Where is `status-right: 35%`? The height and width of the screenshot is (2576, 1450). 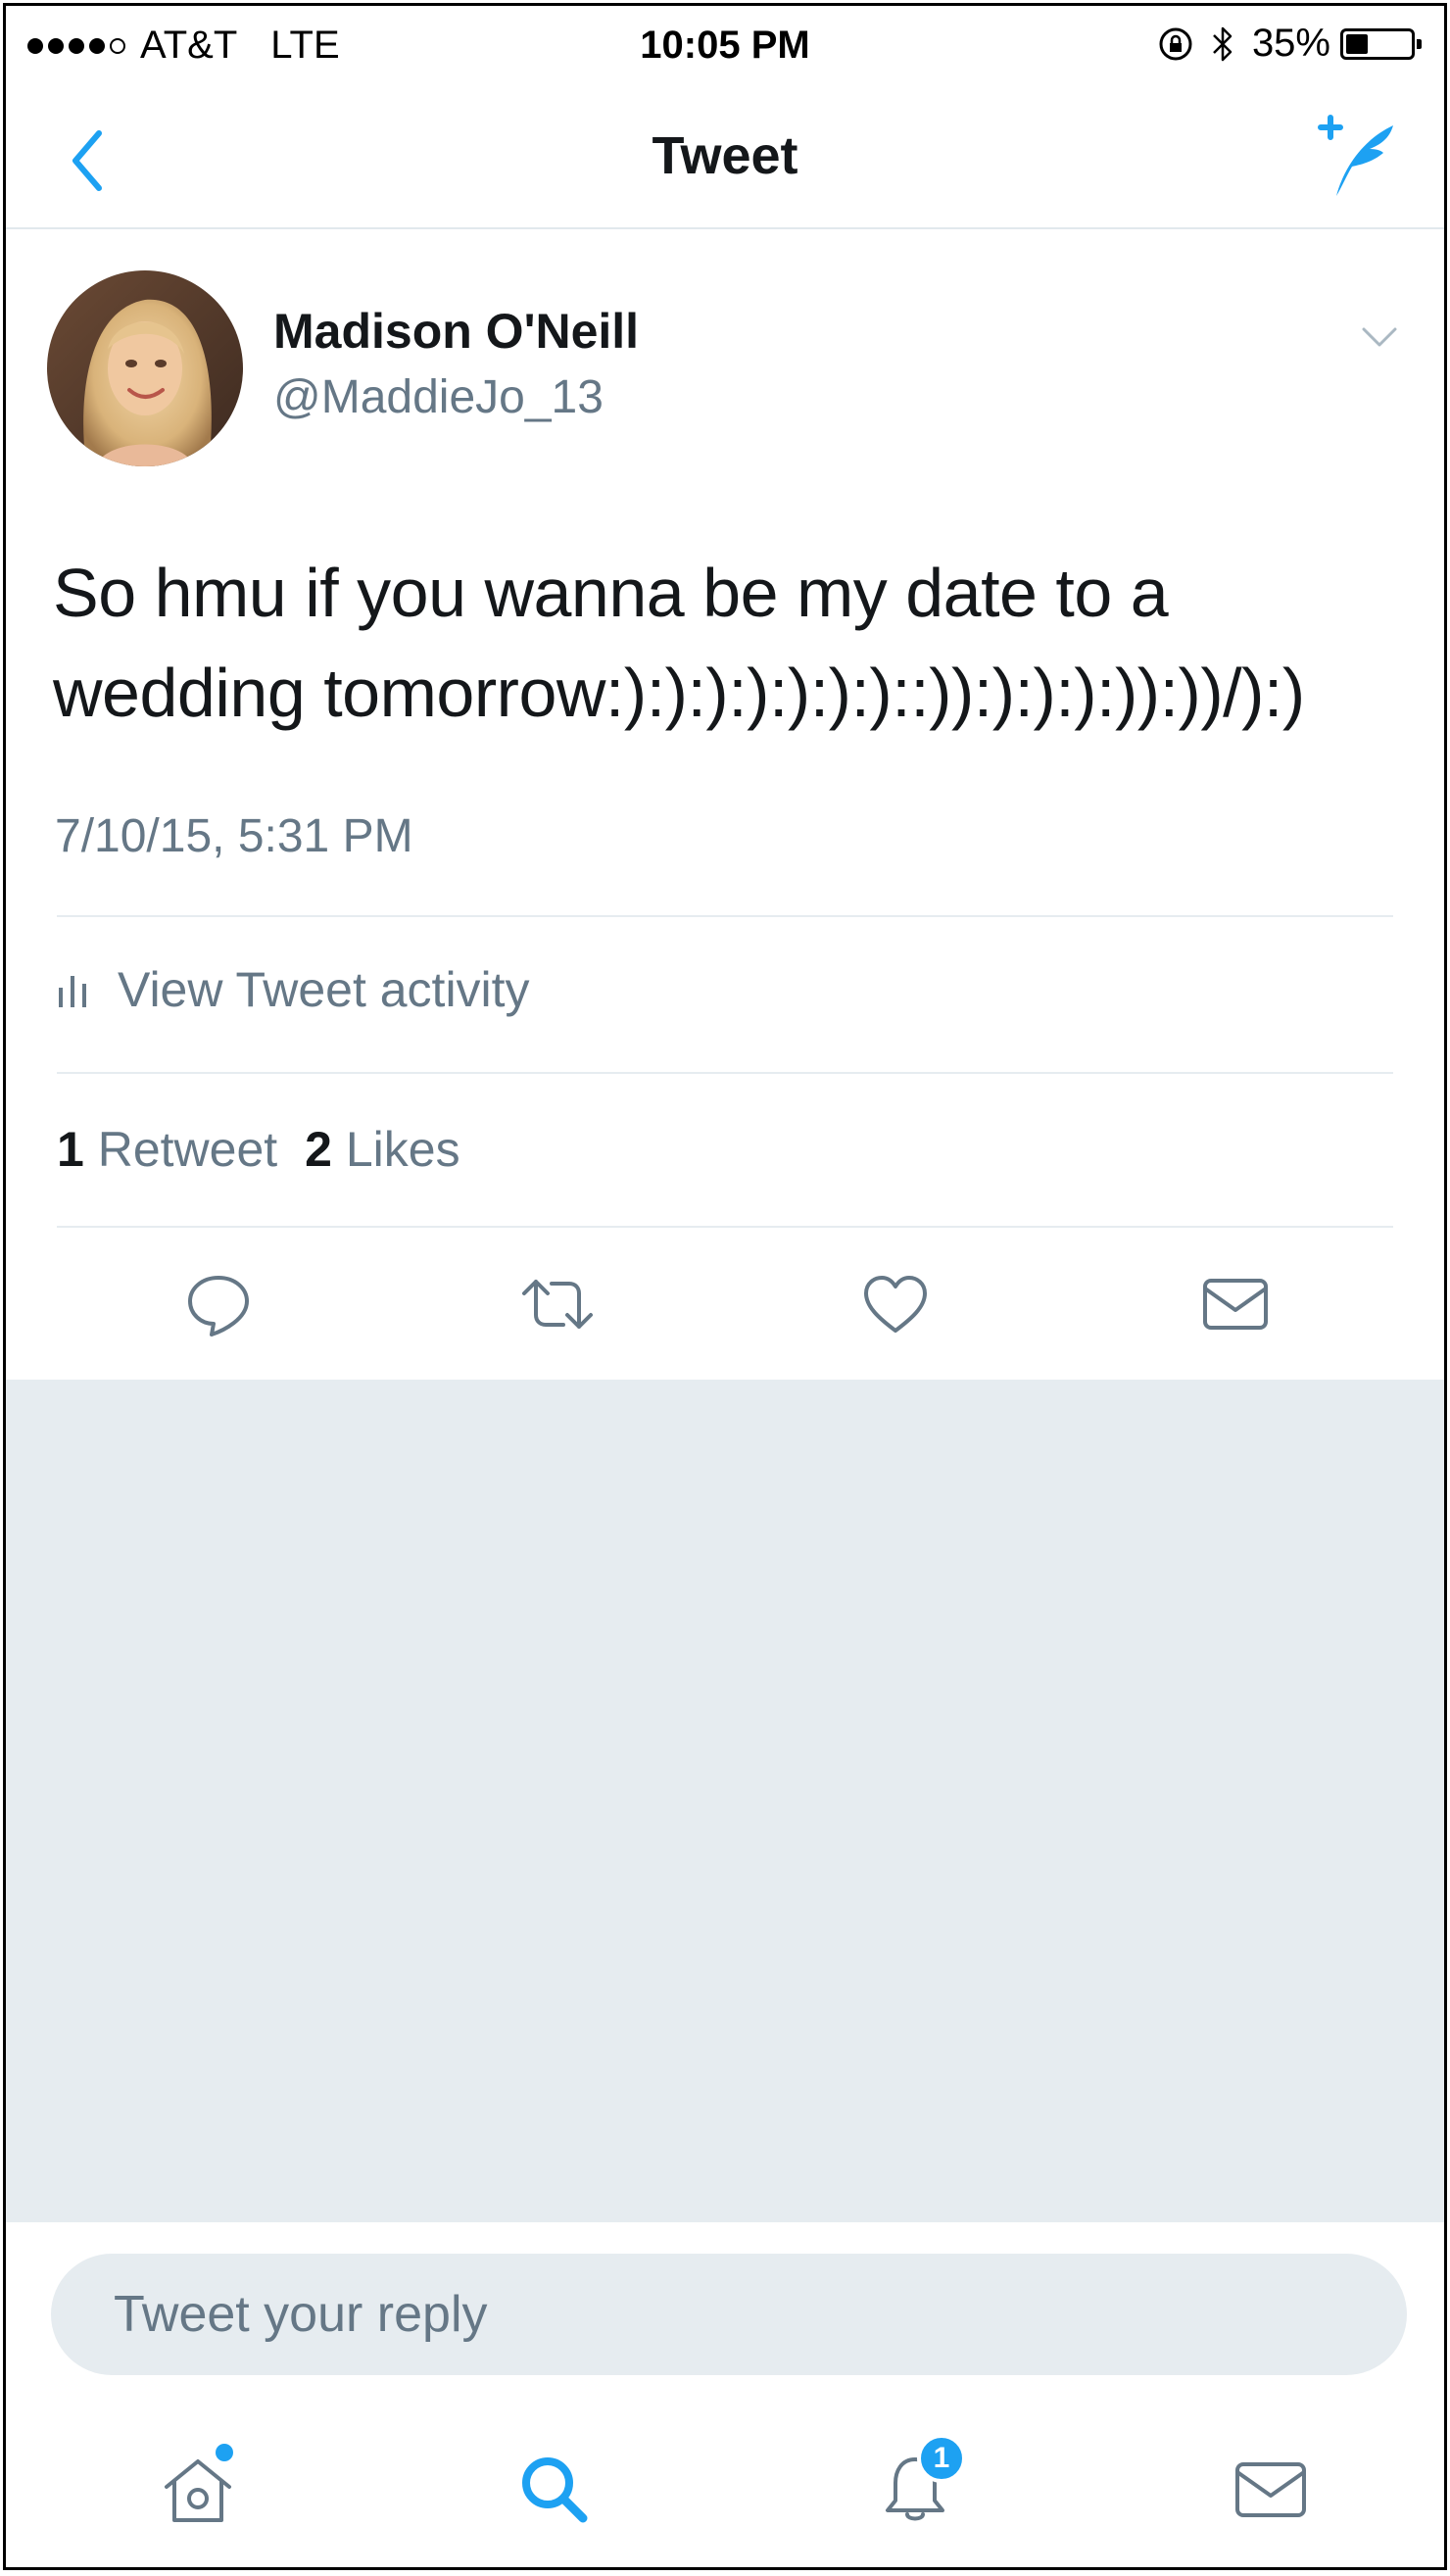 status-right: 35% is located at coordinates (1290, 44).